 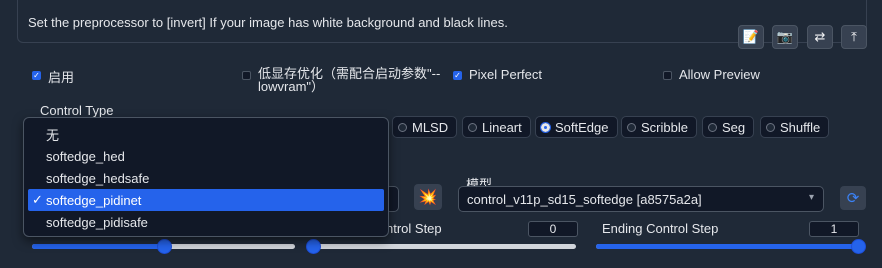 What do you see at coordinates (206, 222) in the screenshot?
I see `dropdown-option: softedge_pidisafe` at bounding box center [206, 222].